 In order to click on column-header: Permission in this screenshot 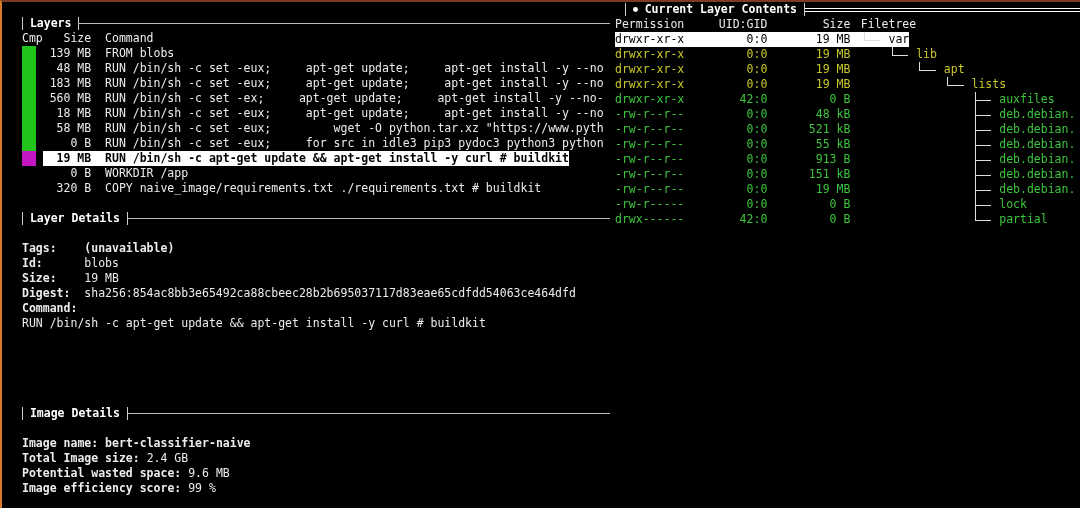, I will do `click(650, 24)`.